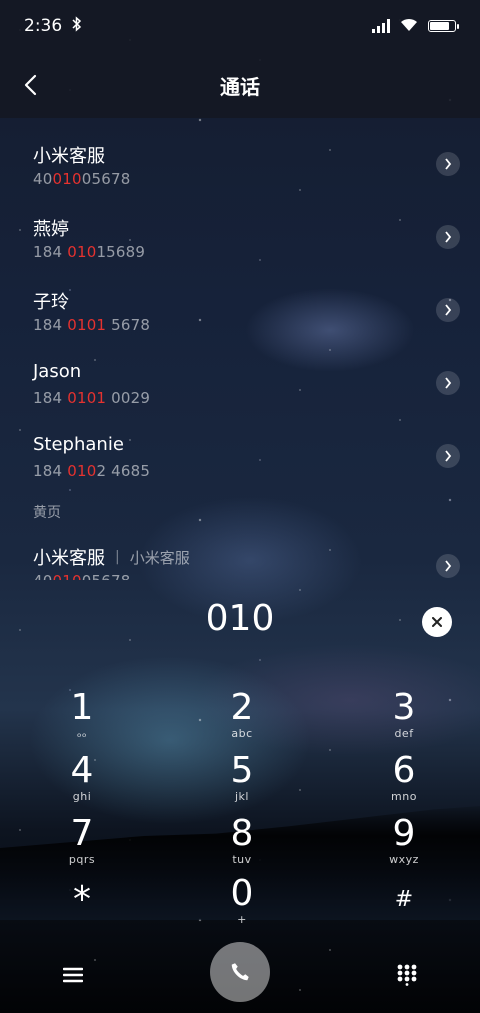 The width and height of the screenshot is (480, 1013). What do you see at coordinates (240, 164) in the screenshot?
I see `contact-row: 小米客服 4001005678` at bounding box center [240, 164].